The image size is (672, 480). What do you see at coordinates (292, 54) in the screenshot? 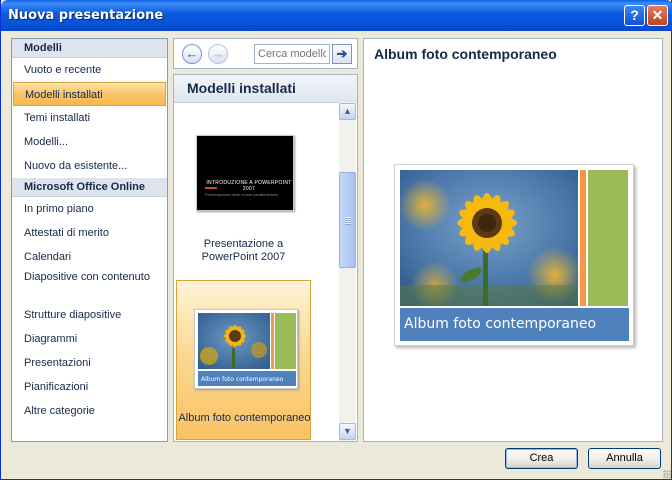
I see `search-input` at bounding box center [292, 54].